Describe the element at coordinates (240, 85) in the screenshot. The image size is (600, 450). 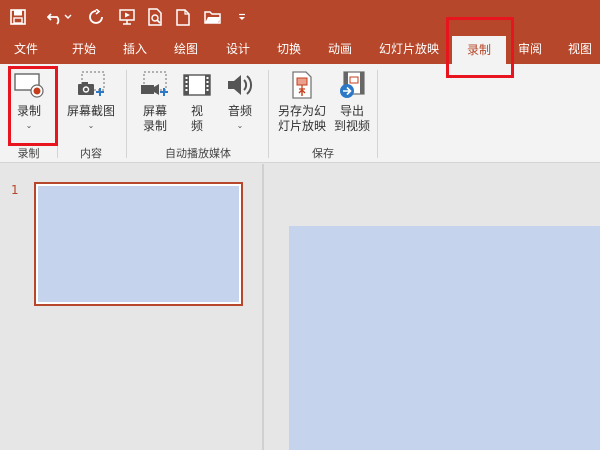
I see `speaker-icon` at that location.